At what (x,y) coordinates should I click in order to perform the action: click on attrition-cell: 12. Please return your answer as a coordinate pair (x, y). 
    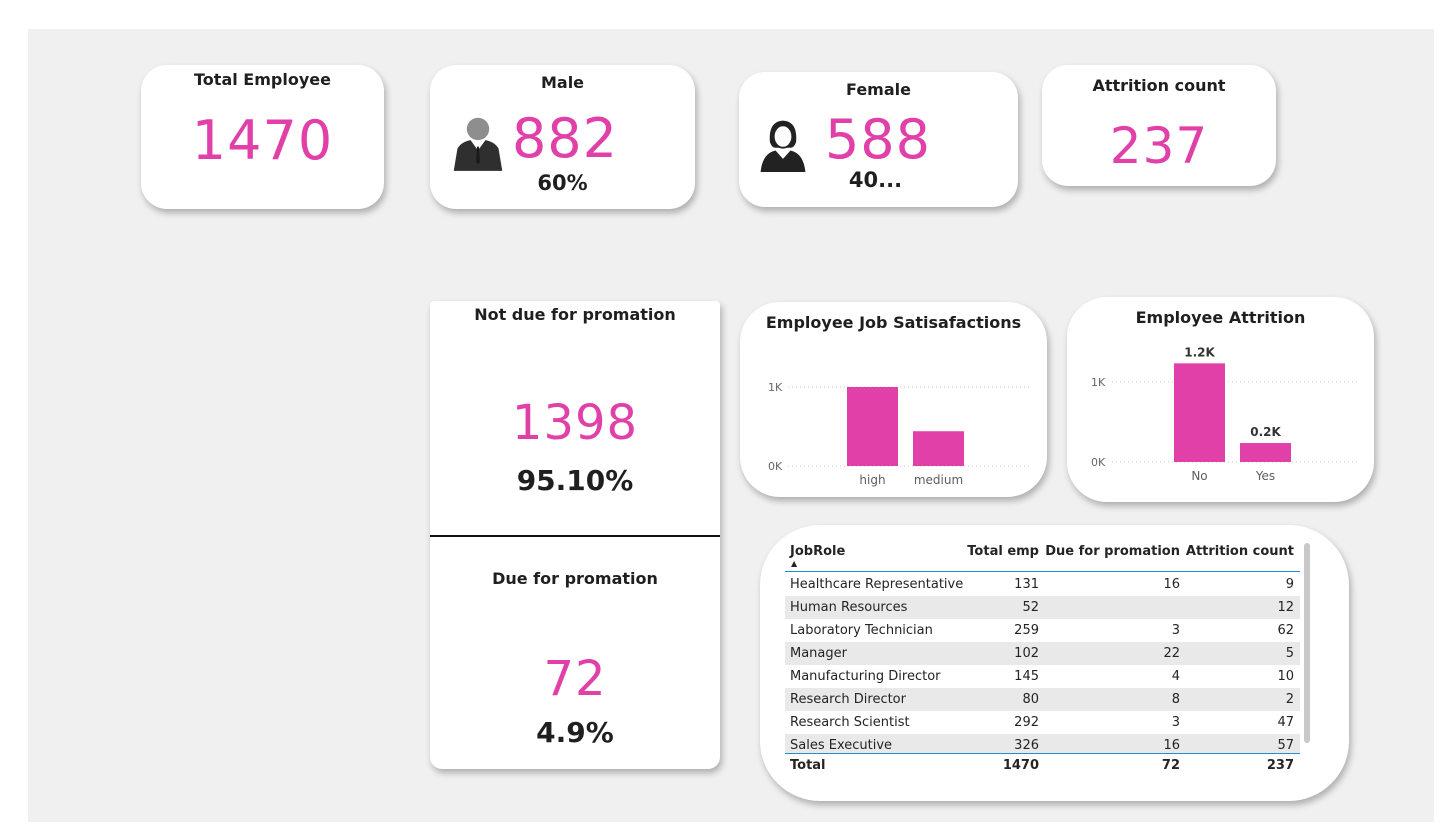
    Looking at the image, I should click on (1285, 607).